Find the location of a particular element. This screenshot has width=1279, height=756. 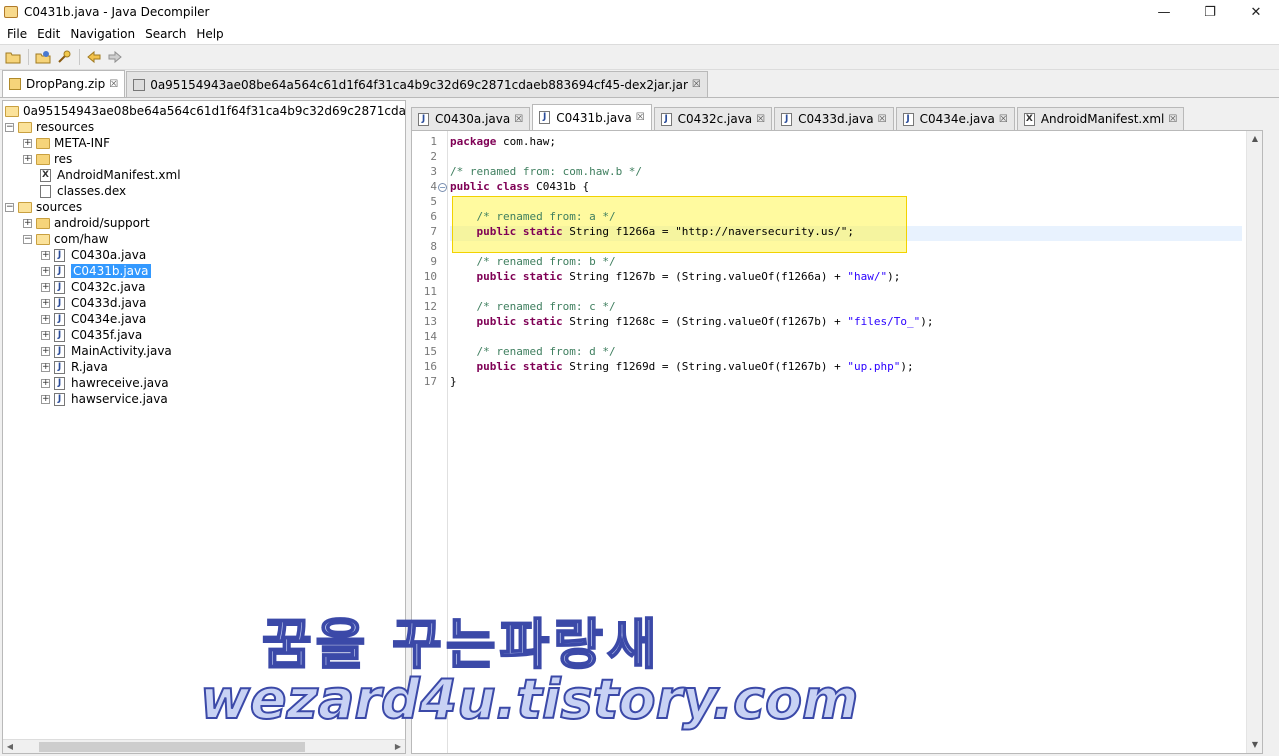

open-jar-icon is located at coordinates (43, 57).